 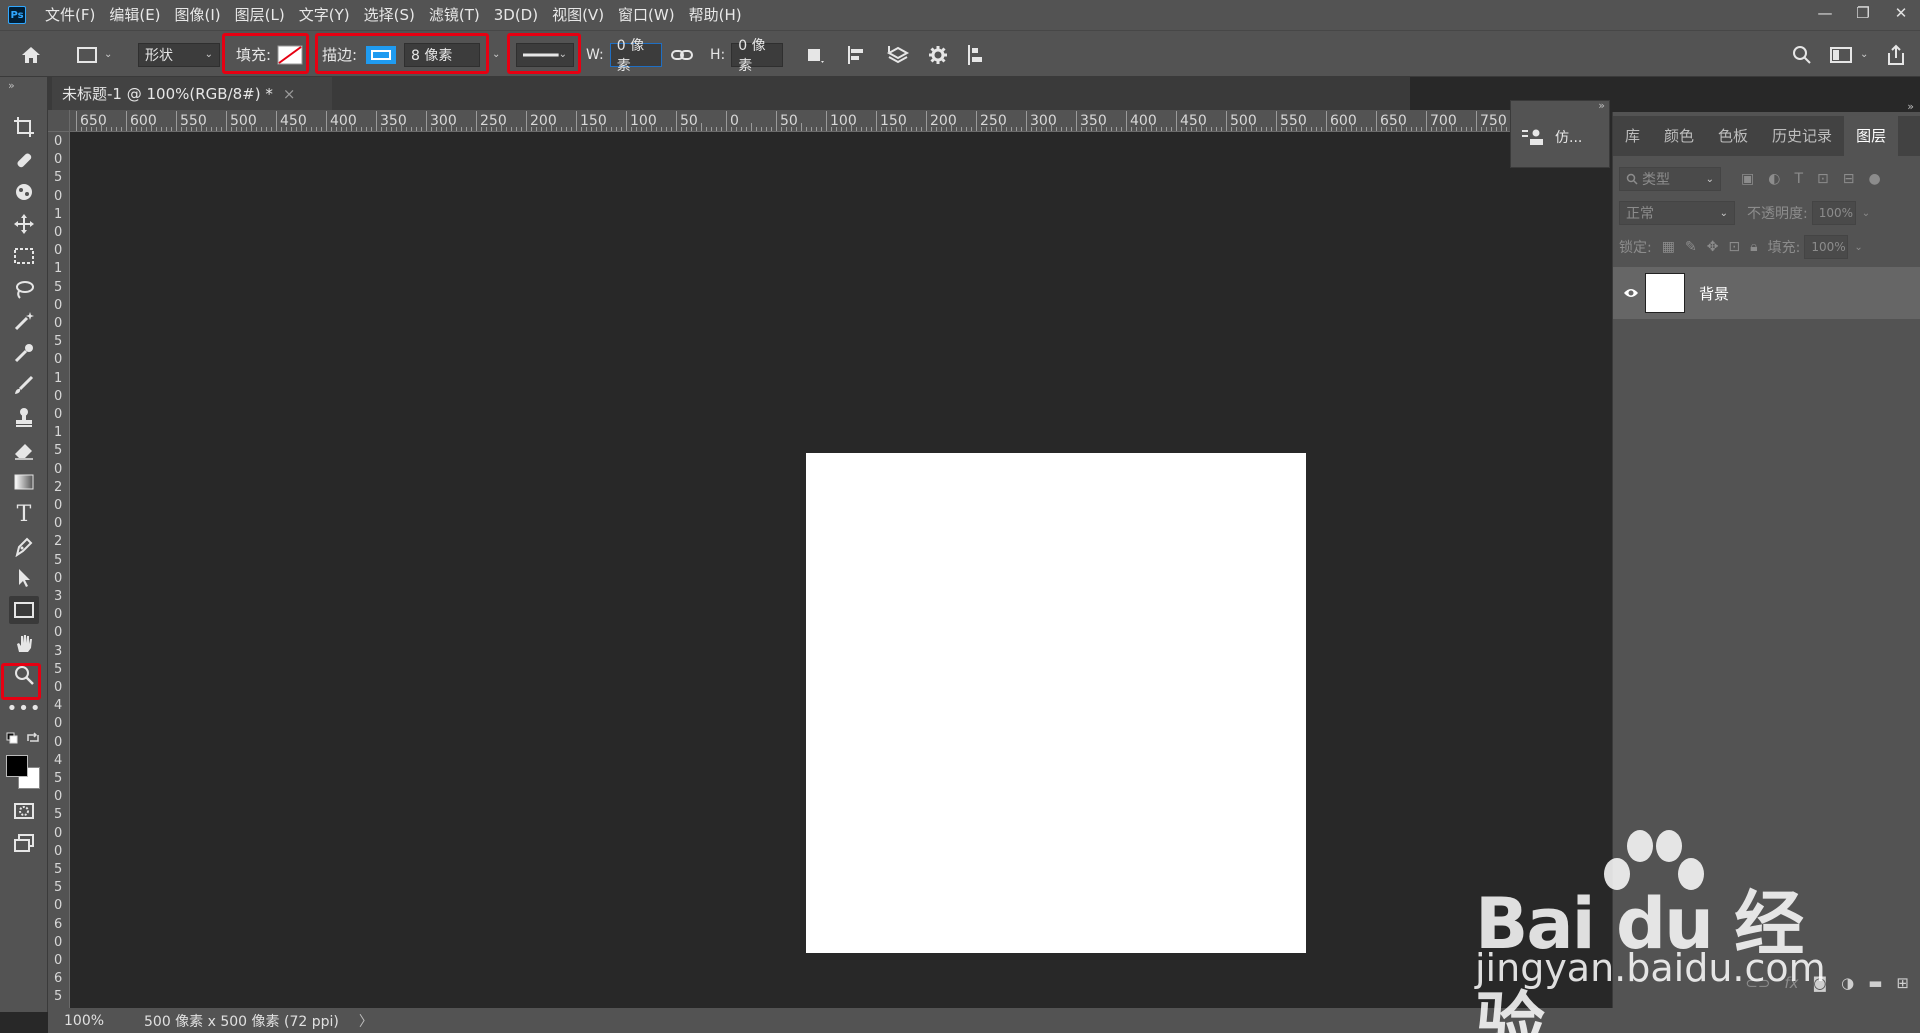 I want to click on layer-thumbnail, so click(x=1665, y=293).